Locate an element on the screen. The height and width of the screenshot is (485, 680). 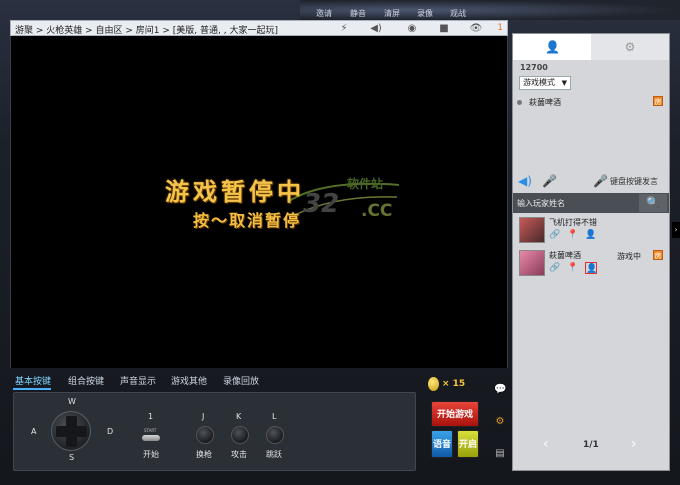
gamepad-panel: W A D S 1 START 开始 J 换枪 K 攻击 L 跳跃 is located at coordinates (214, 431).